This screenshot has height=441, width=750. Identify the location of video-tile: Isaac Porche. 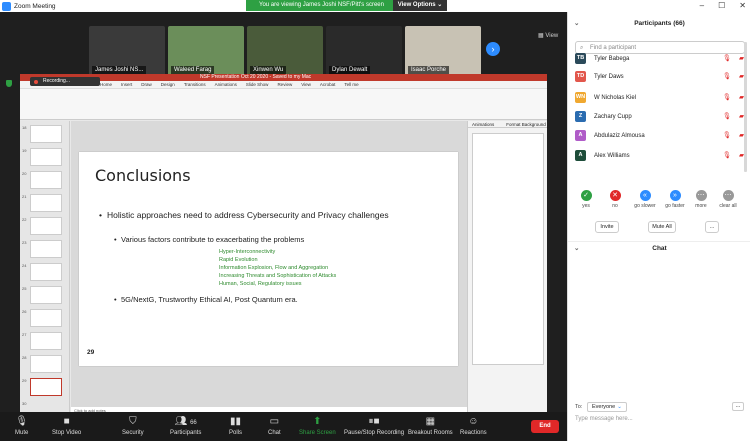
(443, 51).